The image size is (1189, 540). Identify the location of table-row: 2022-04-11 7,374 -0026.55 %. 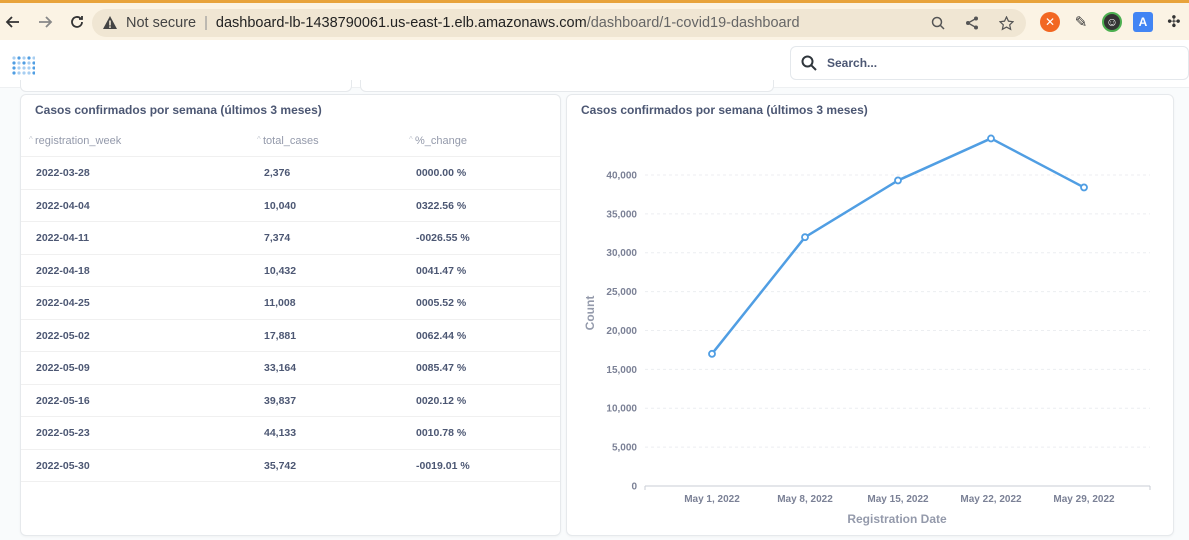
(290, 238).